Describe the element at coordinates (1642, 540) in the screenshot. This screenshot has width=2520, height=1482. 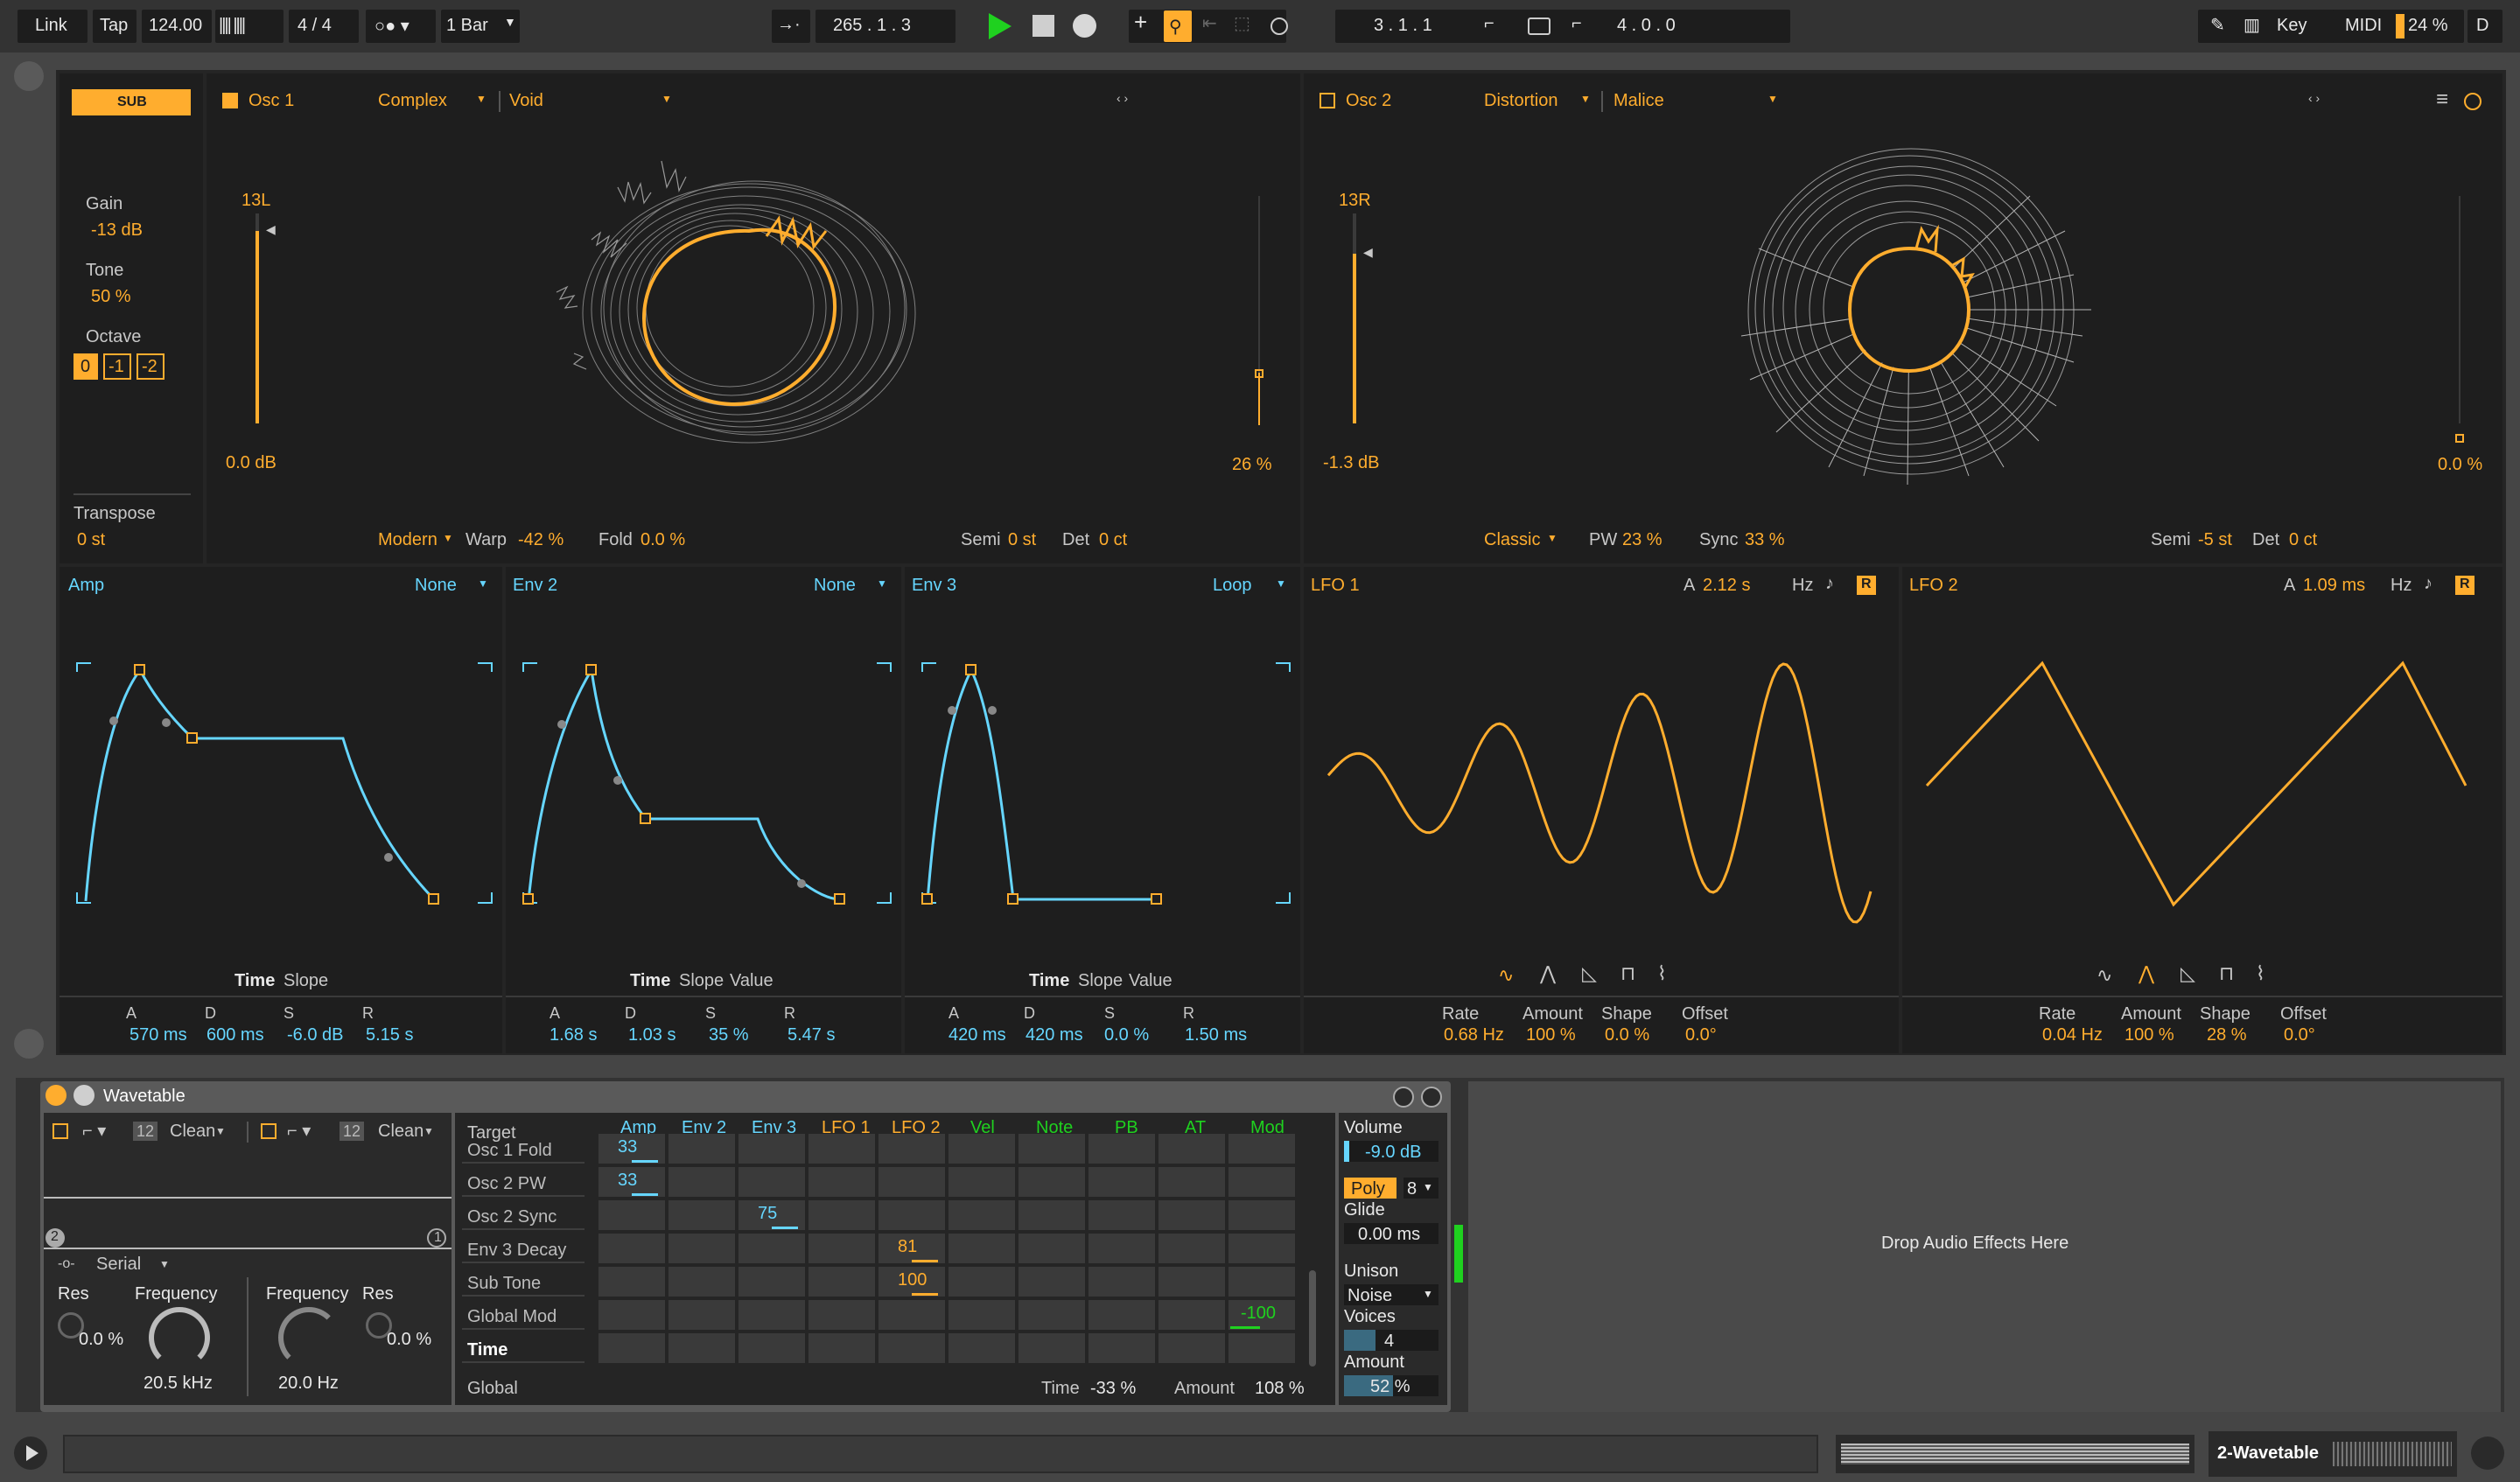
I see `pw-value: 23 %` at that location.